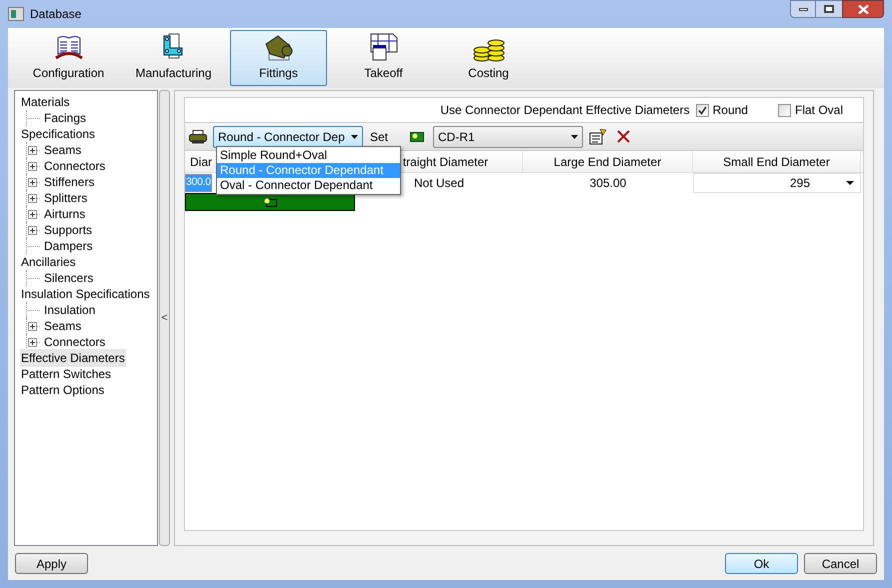  I want to click on window-title: Database, so click(56, 14).